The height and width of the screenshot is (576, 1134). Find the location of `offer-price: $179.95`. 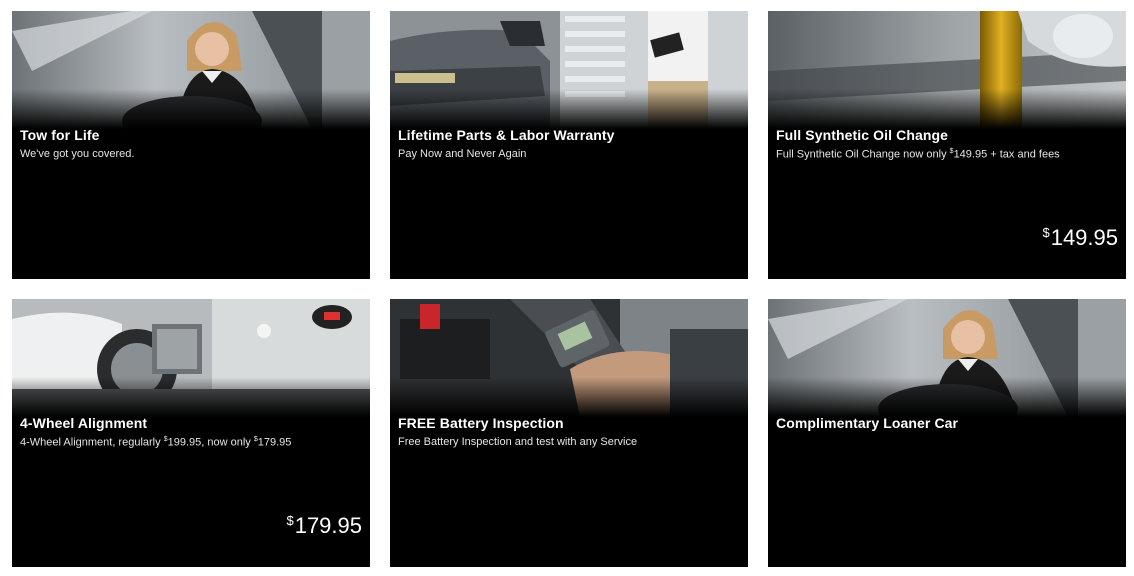

offer-price: $179.95 is located at coordinates (324, 525).